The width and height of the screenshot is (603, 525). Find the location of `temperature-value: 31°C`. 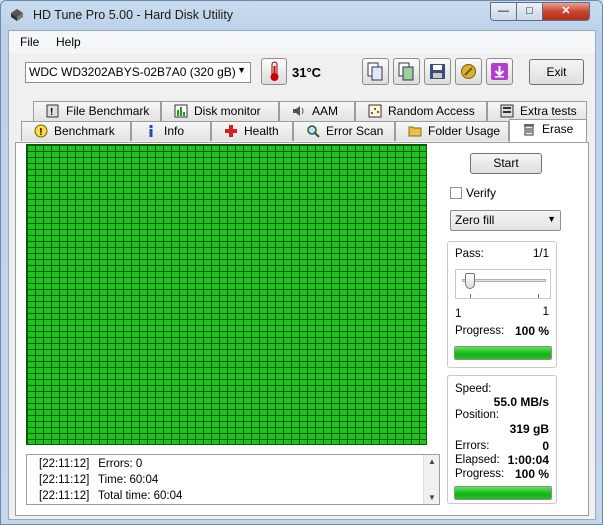

temperature-value: 31°C is located at coordinates (307, 72).